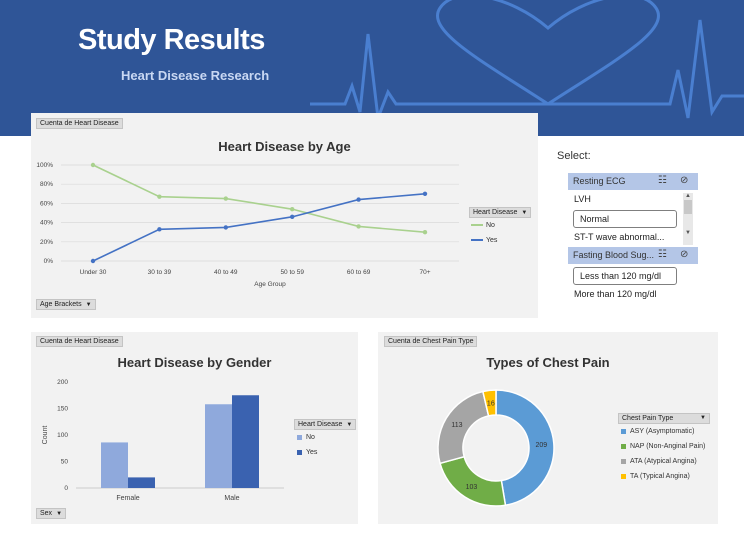 This screenshot has height=542, width=744. Describe the element at coordinates (49, 261) in the screenshot. I see `y-tick-label: 0%` at that location.